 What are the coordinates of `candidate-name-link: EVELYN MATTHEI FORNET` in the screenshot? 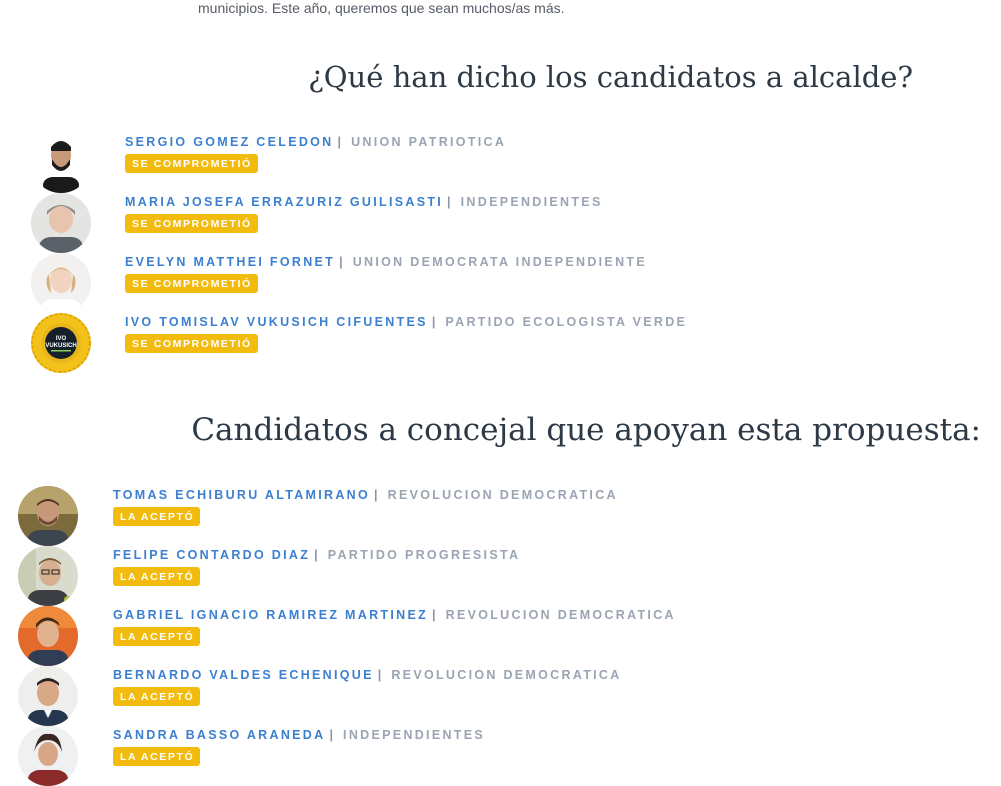 It's located at (230, 262).